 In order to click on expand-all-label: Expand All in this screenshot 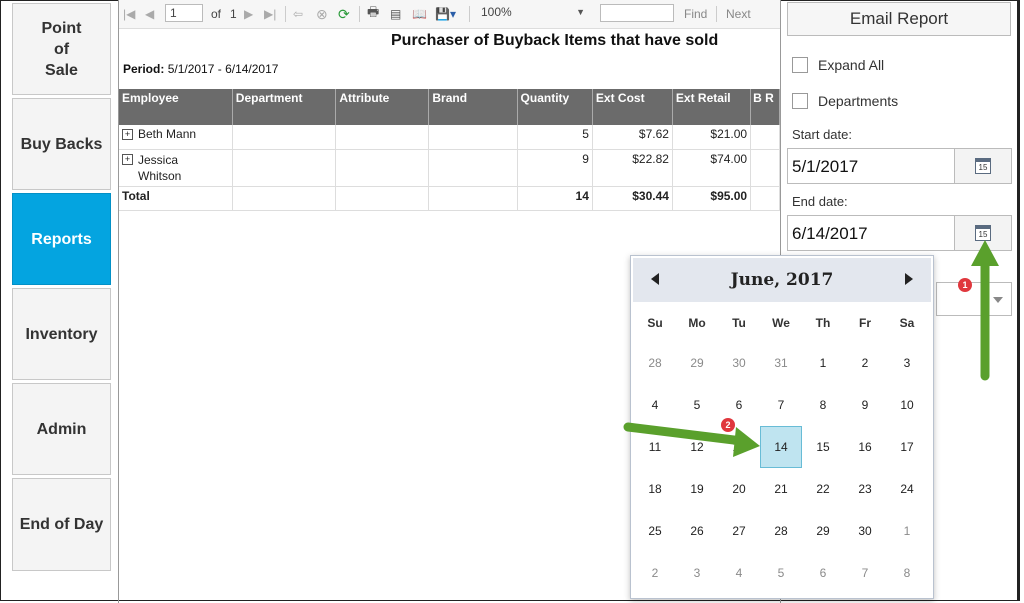, I will do `click(851, 65)`.